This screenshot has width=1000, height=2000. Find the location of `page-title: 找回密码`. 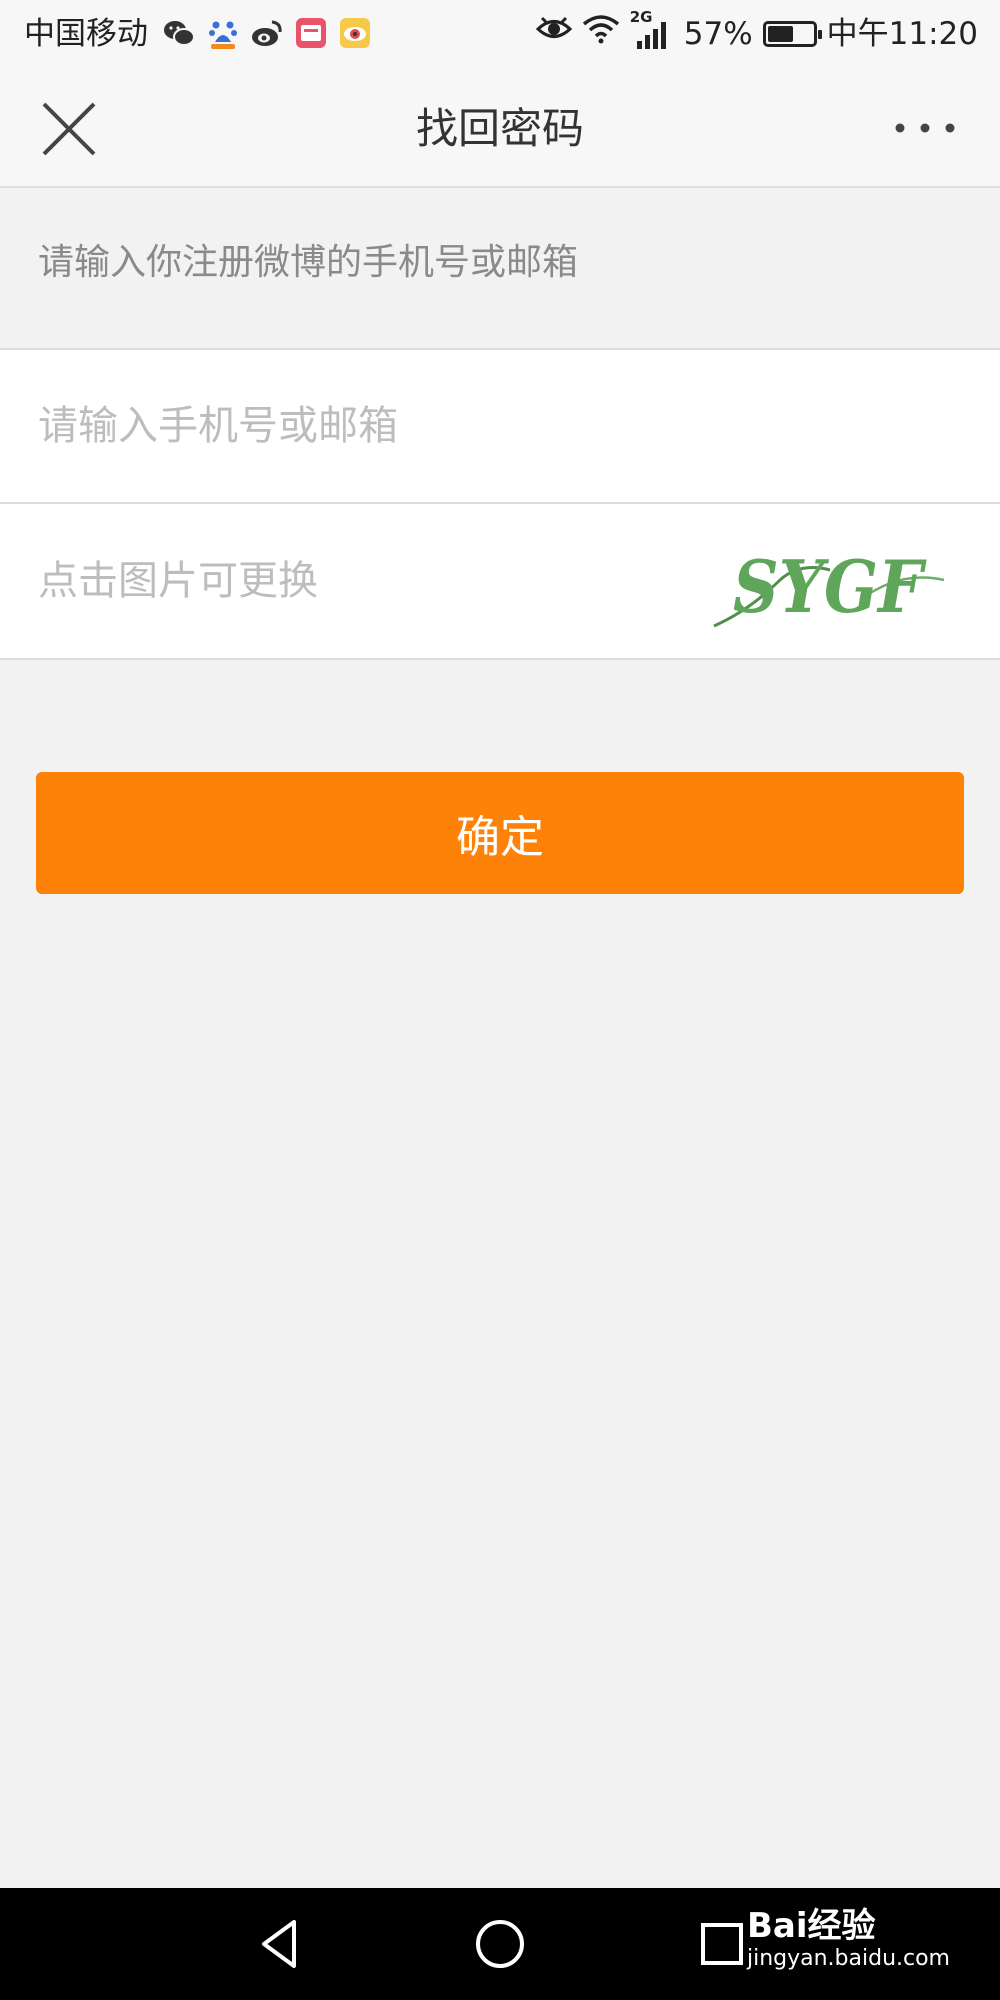

page-title: 找回密码 is located at coordinates (499, 128).